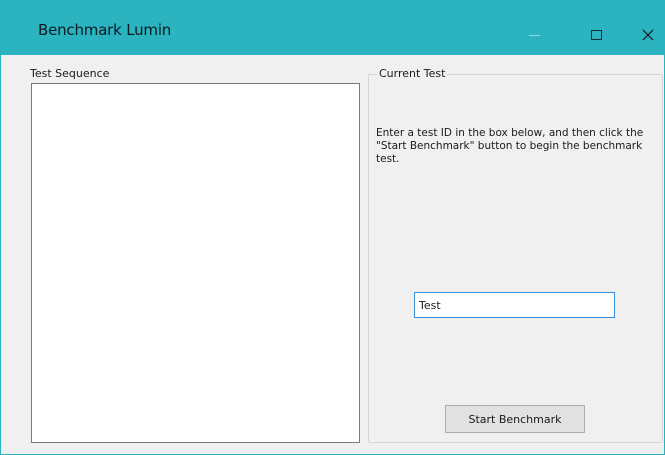 Image resolution: width=665 pixels, height=455 pixels. What do you see at coordinates (648, 35) in the screenshot?
I see `close-icon` at bounding box center [648, 35].